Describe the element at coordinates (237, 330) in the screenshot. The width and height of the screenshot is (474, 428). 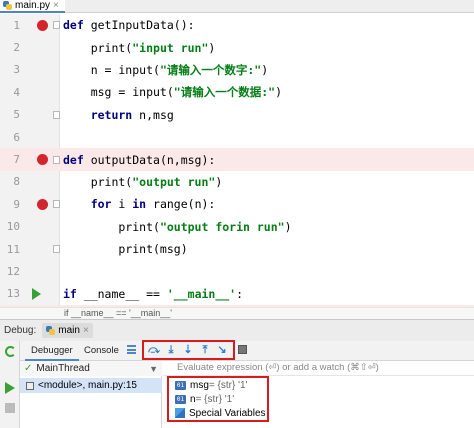
I see `debug-tool-window-header: Debug: main ×` at that location.